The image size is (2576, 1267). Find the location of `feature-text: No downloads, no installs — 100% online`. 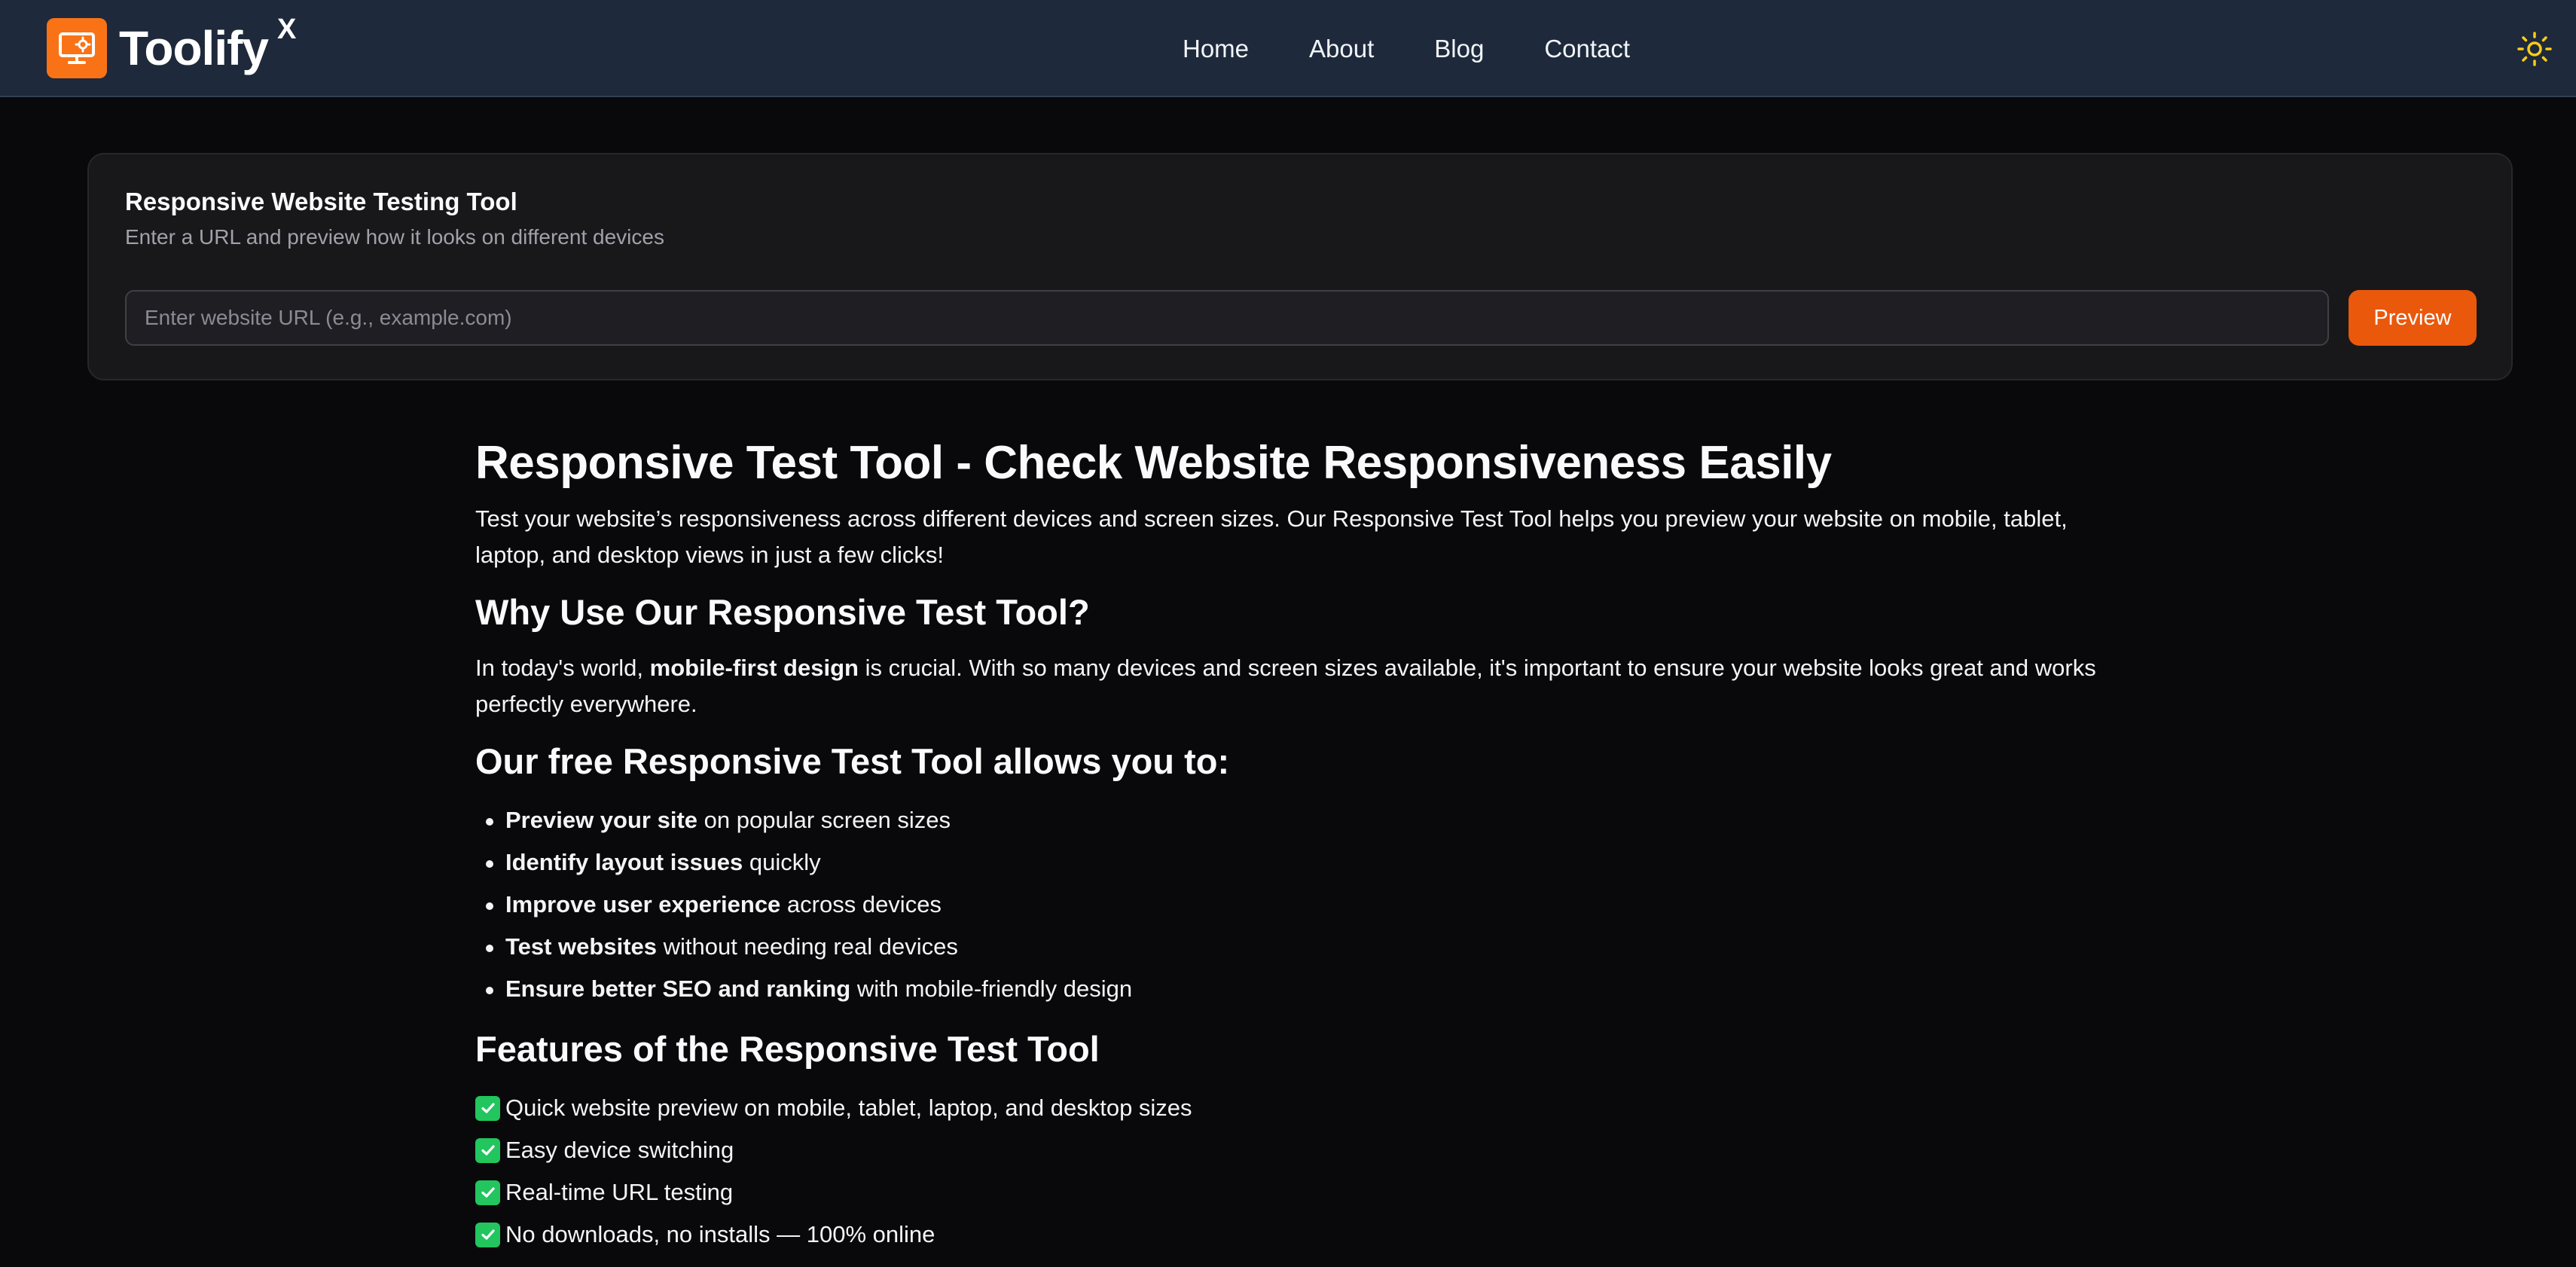

feature-text: No downloads, no installs — 100% online is located at coordinates (720, 1234).